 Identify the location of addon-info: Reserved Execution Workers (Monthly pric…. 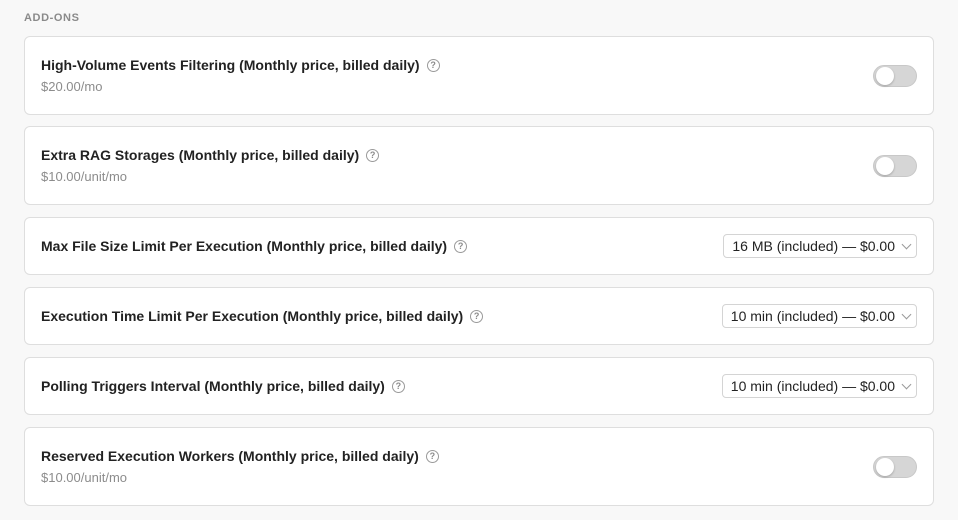
(240, 466).